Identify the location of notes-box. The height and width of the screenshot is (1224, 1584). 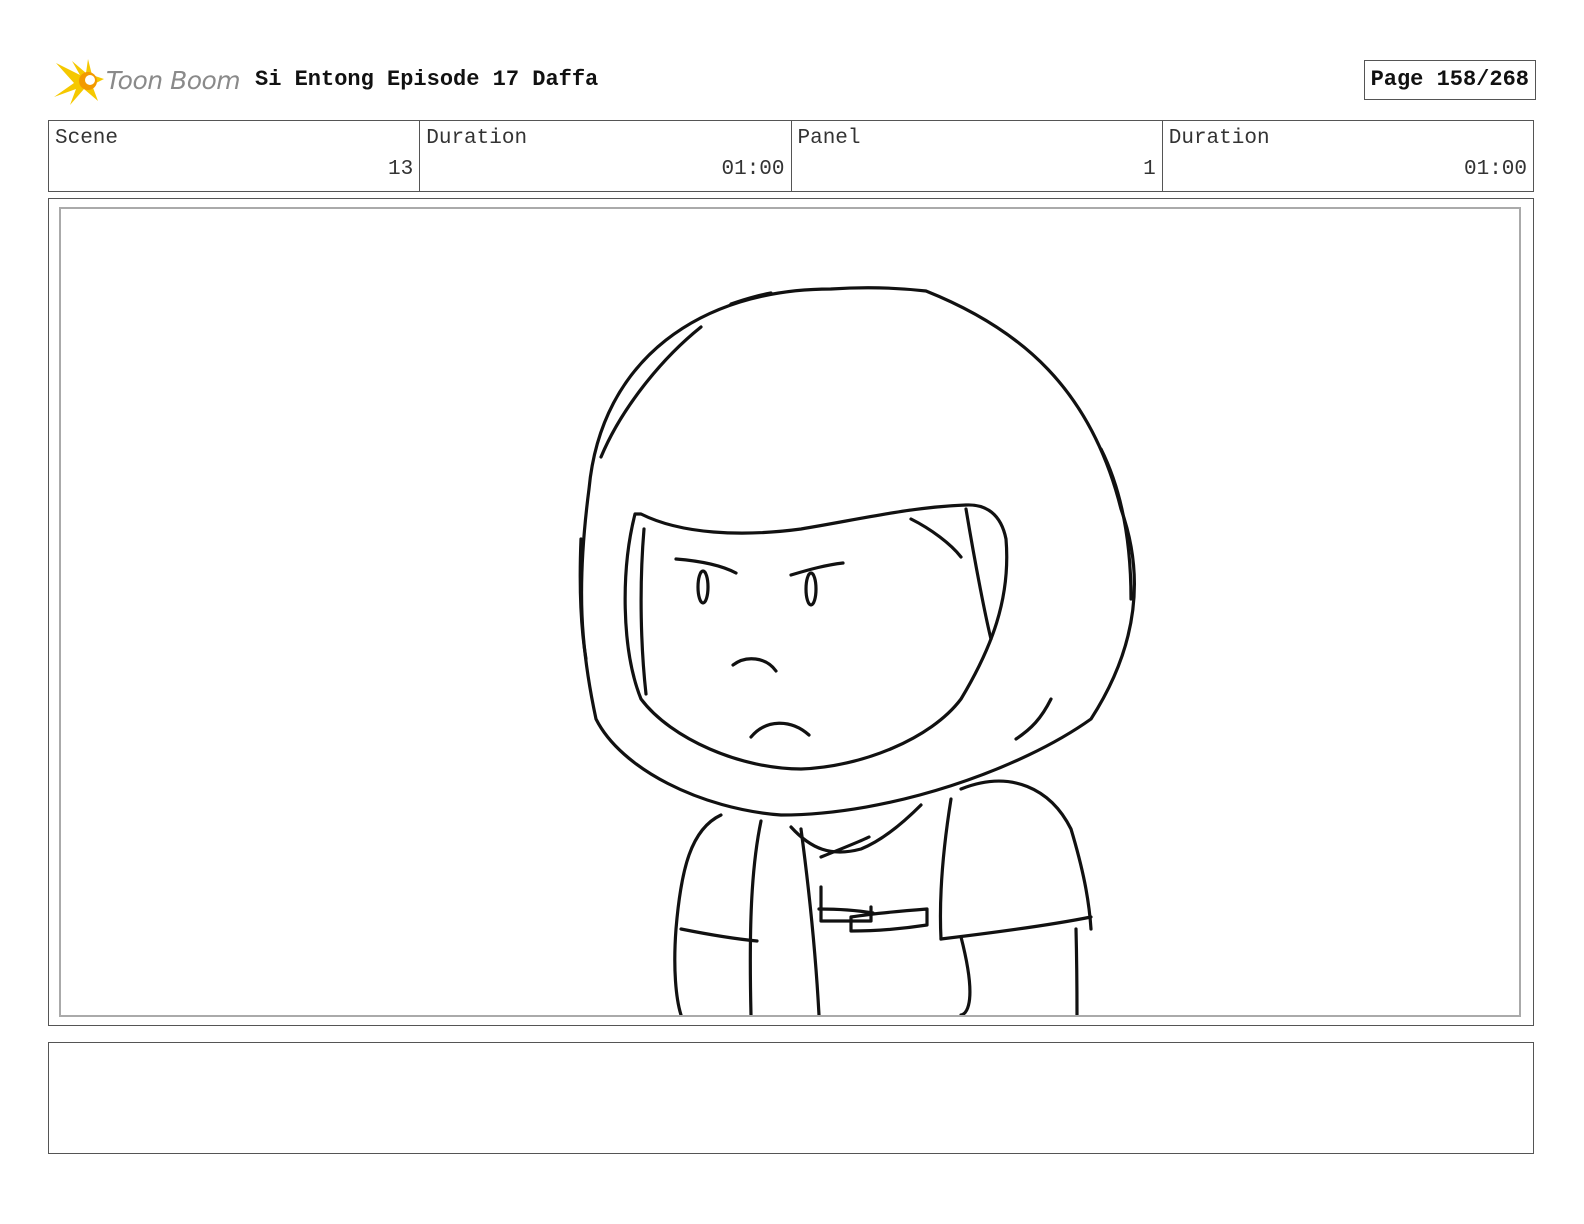
(791, 1098).